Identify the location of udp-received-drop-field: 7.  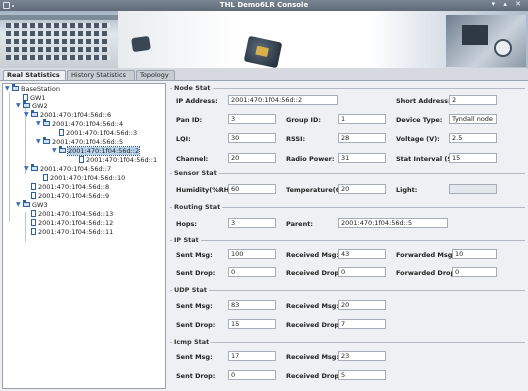
(362, 324).